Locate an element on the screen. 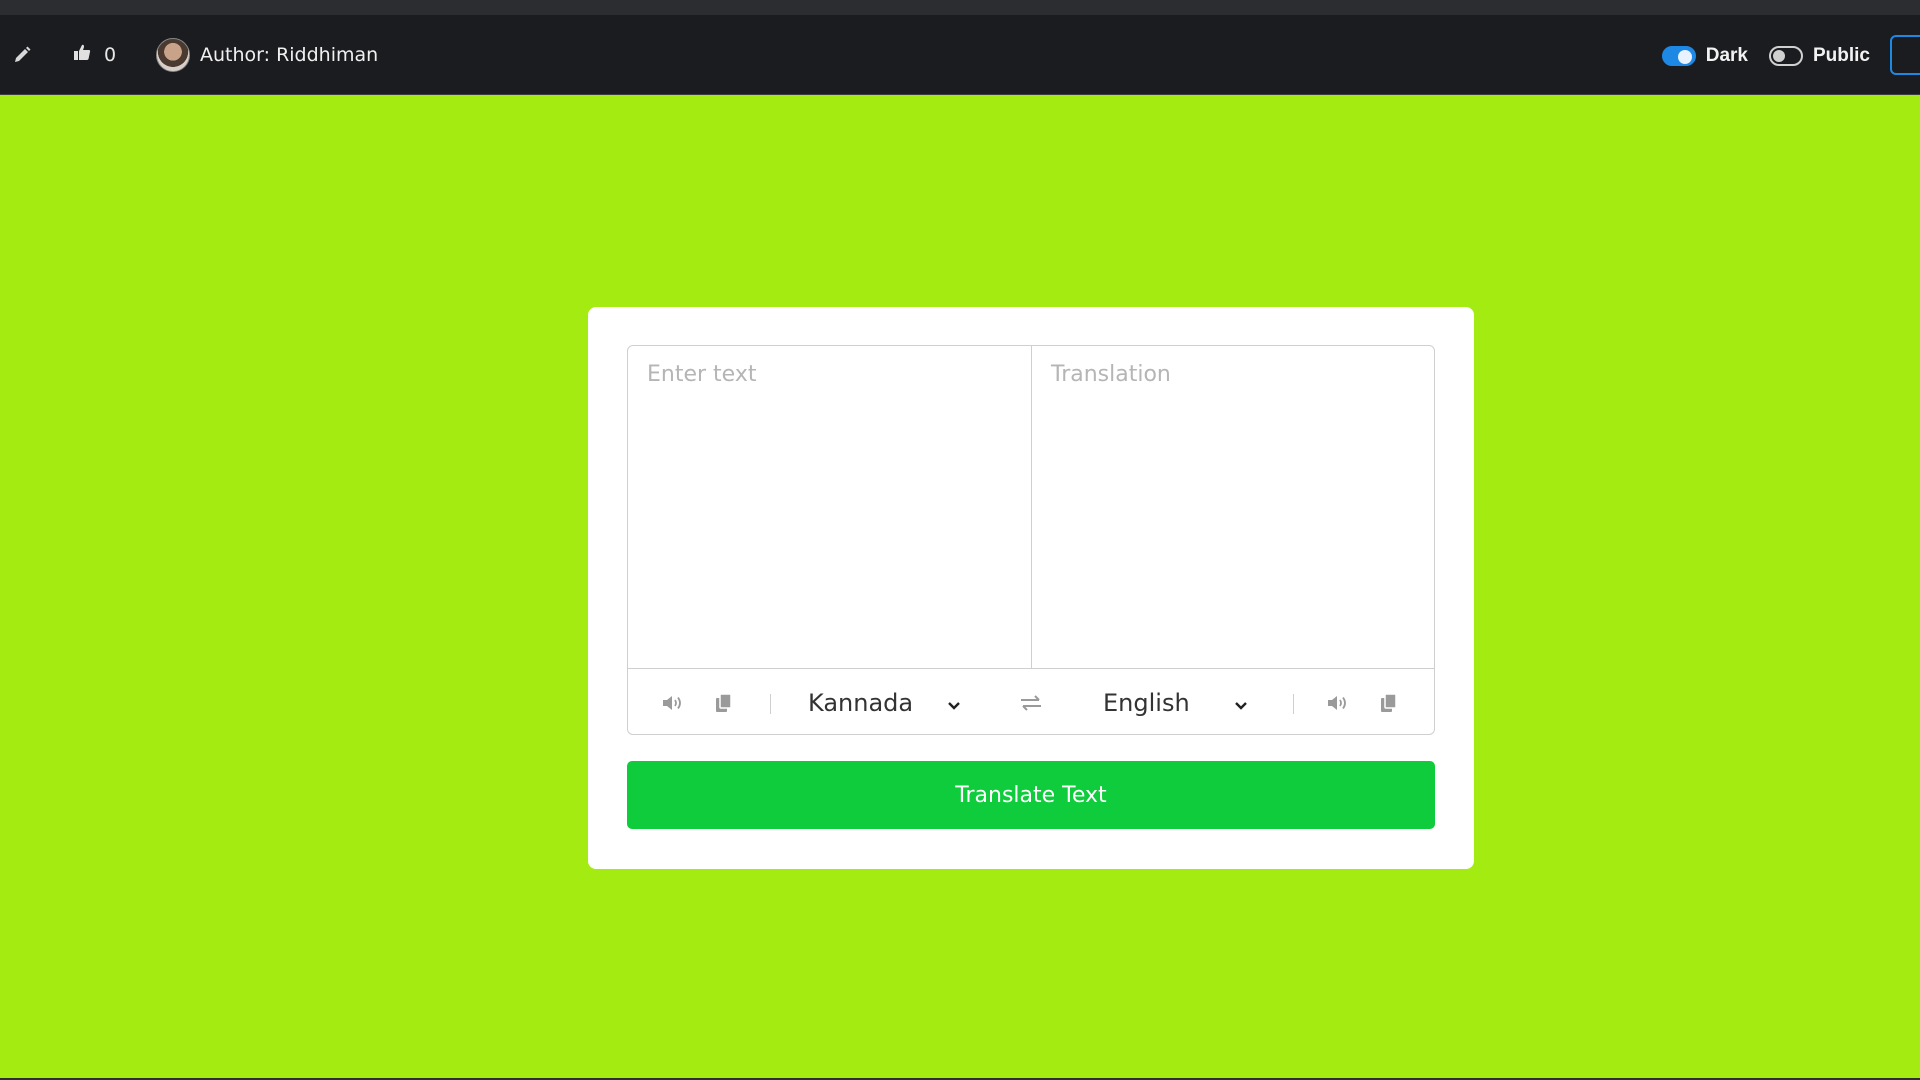 The width and height of the screenshot is (1920, 1080). exchange-icon is located at coordinates (1031, 701).